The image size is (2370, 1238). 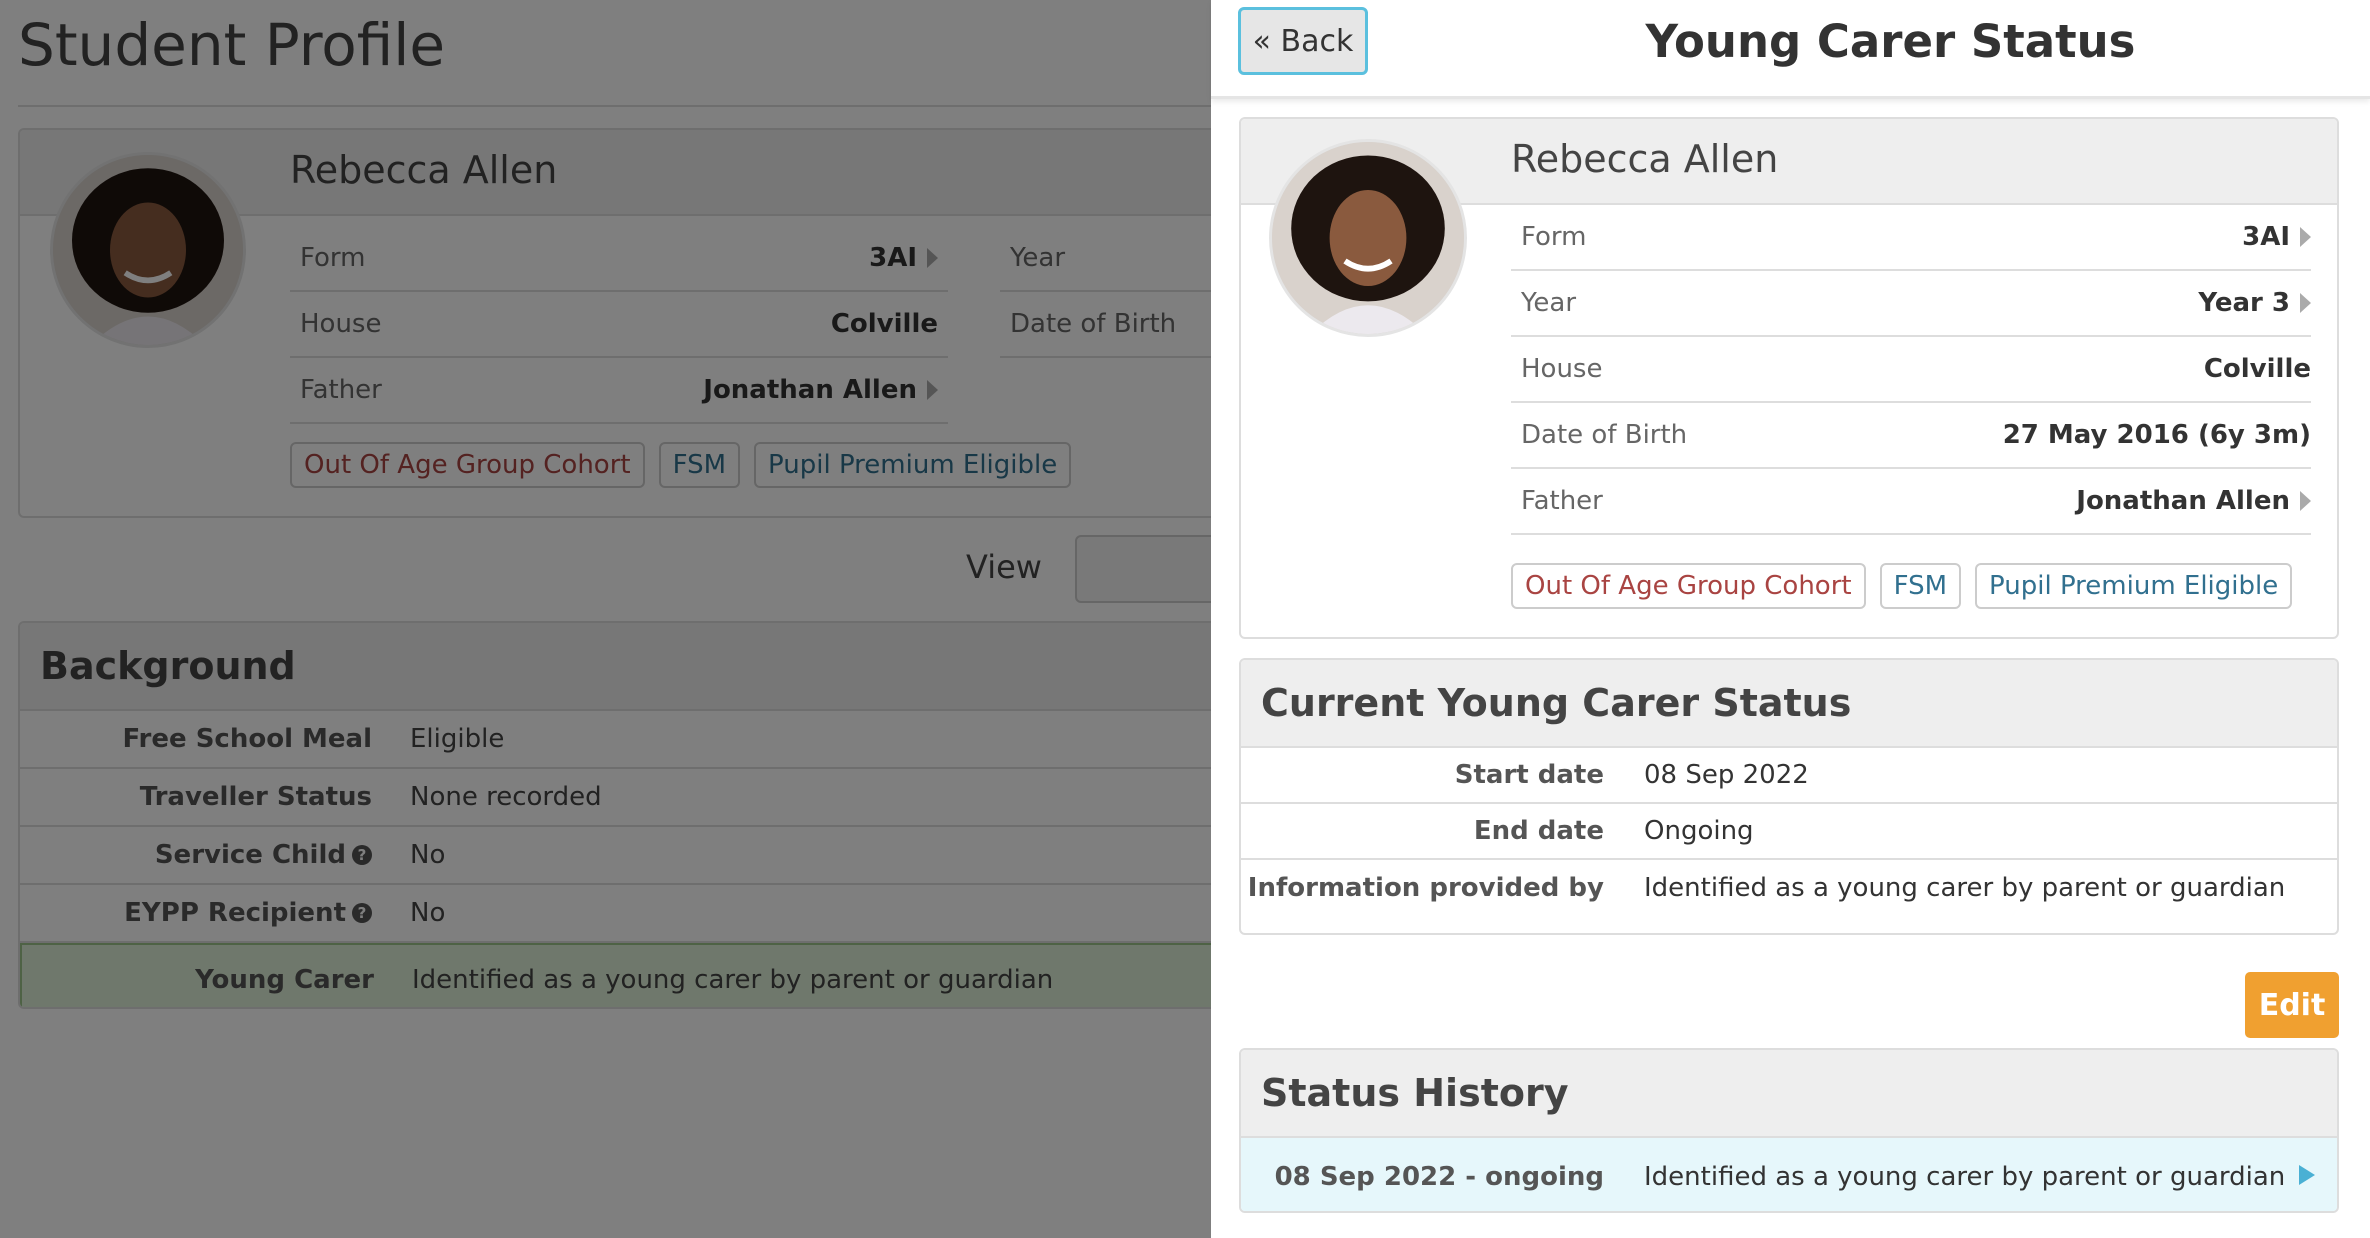 I want to click on panel-field-form: Form 3AI, so click(x=1911, y=238).